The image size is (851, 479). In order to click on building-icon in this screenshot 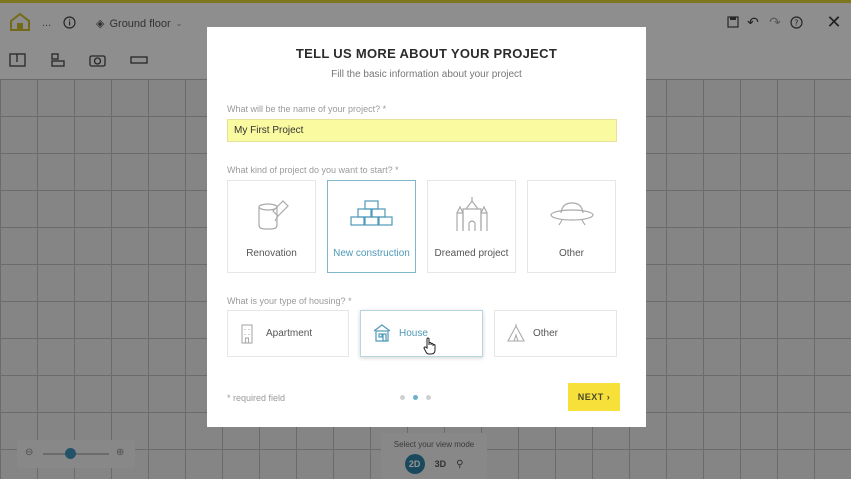, I will do `click(247, 334)`.